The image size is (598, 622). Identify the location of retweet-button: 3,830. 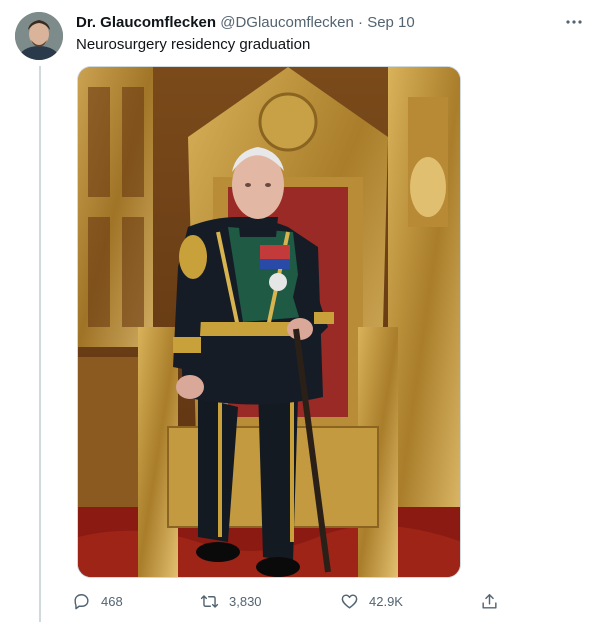
(231, 601).